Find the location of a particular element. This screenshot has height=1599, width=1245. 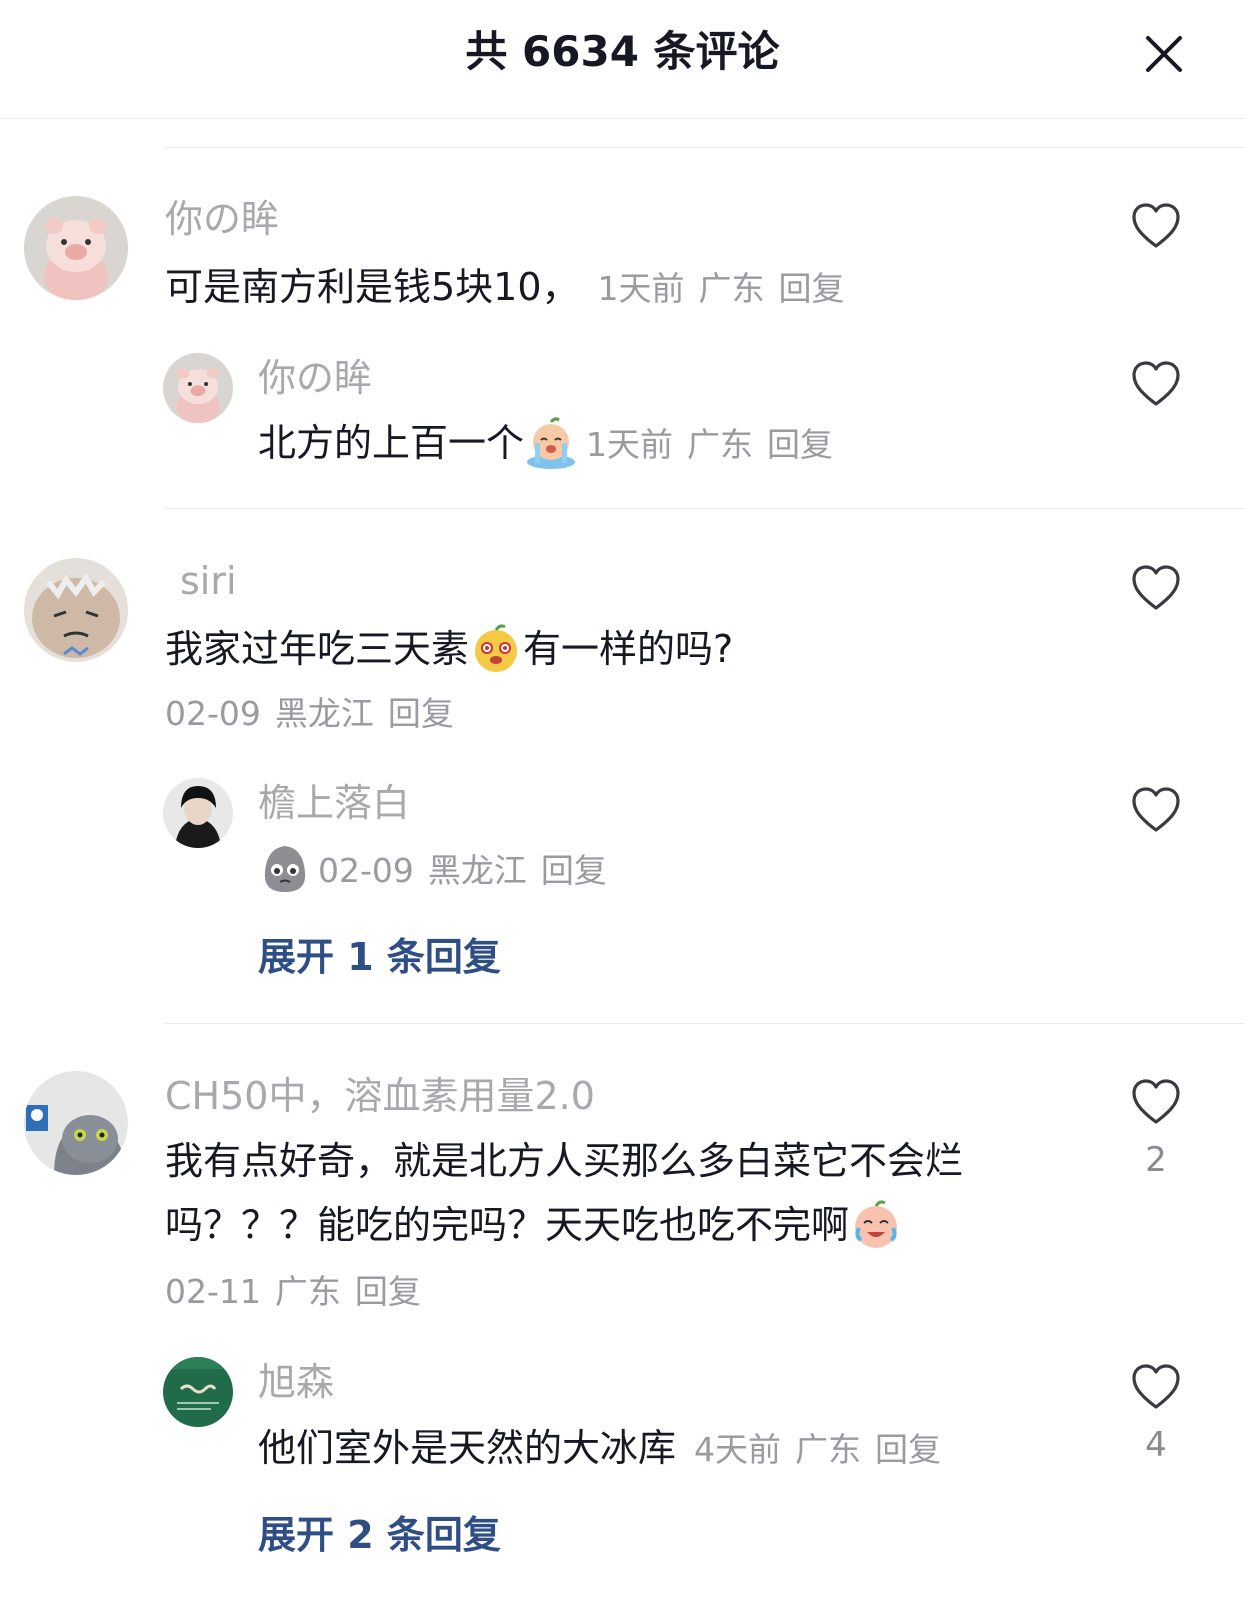

reply-text: 他们室外是天然的大冰库 4天前 广东 回复 is located at coordinates (606, 1449).